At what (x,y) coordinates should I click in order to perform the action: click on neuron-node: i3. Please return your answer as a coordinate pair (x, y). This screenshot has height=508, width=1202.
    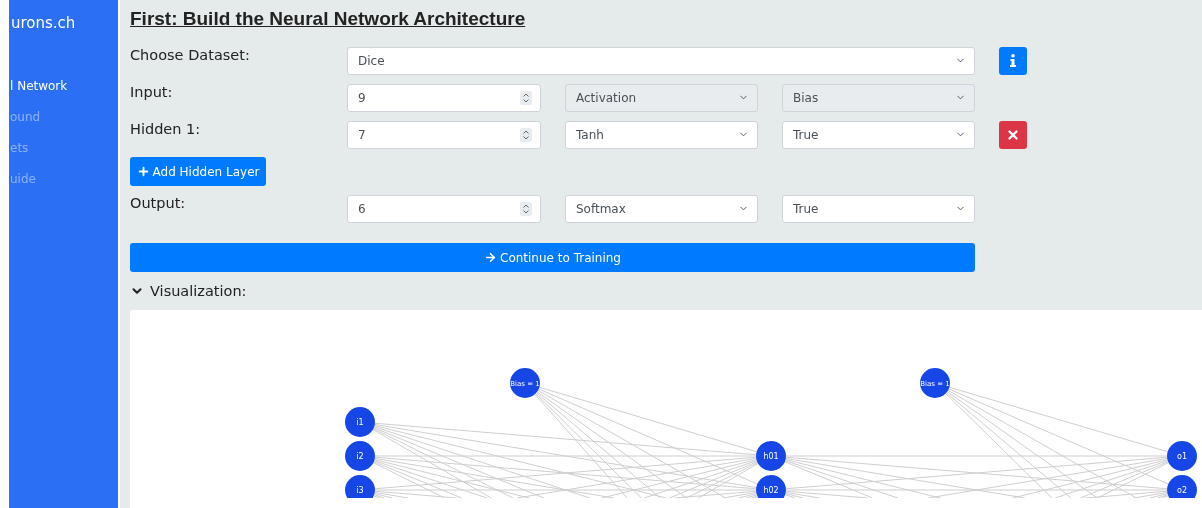
    Looking at the image, I should click on (360, 486).